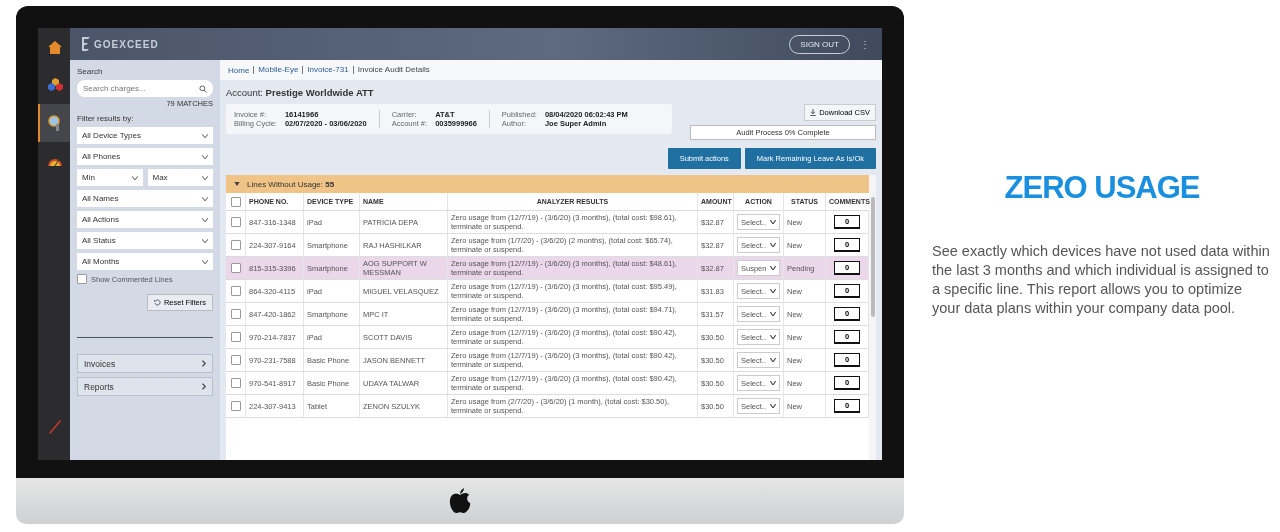  Describe the element at coordinates (300, 92) in the screenshot. I see `account-title: Account: Prestige Worldwide ATT` at that location.